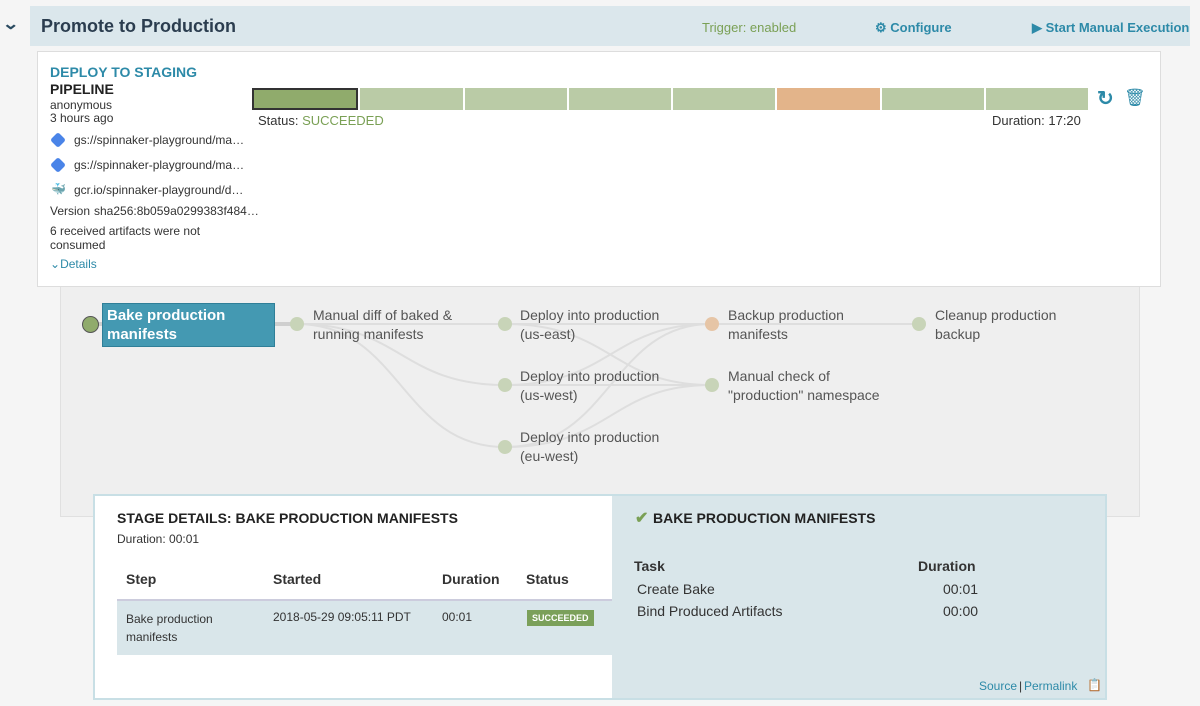 Image resolution: width=1200 pixels, height=706 pixels. Describe the element at coordinates (961, 589) in the screenshot. I see `task-duration: 00:01` at that location.